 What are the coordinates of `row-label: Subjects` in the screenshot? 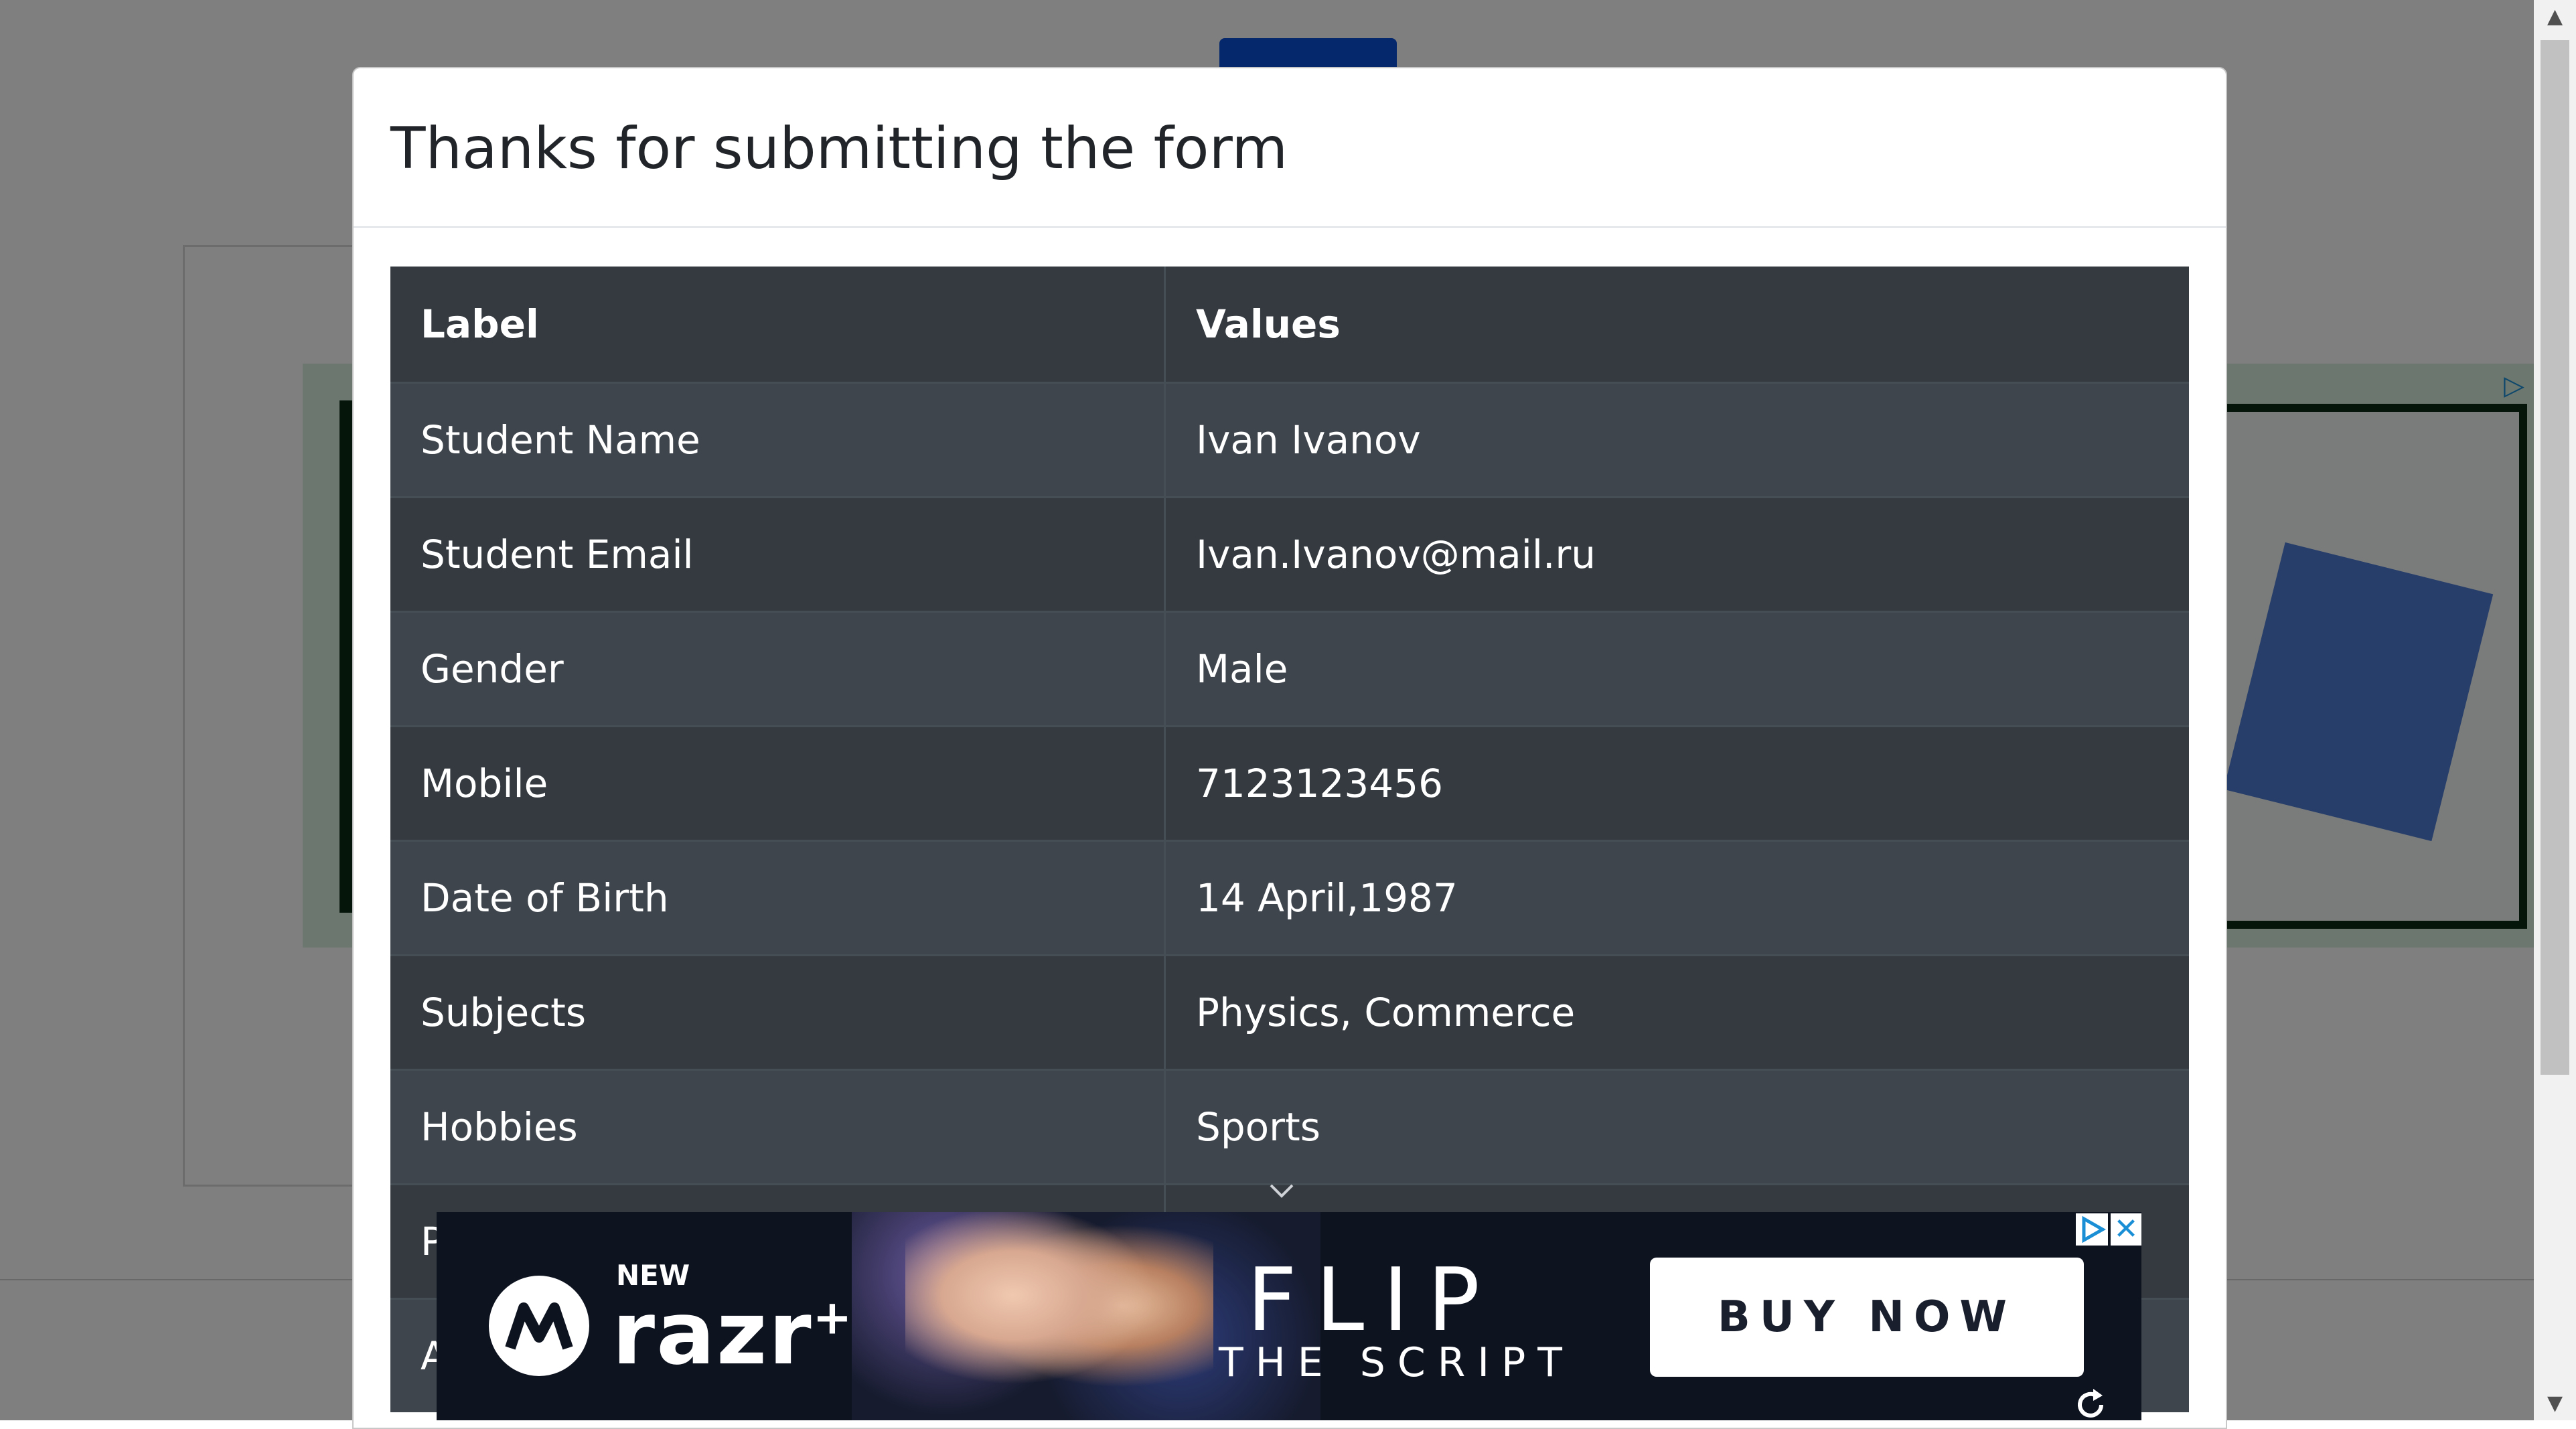 It's located at (778, 1012).